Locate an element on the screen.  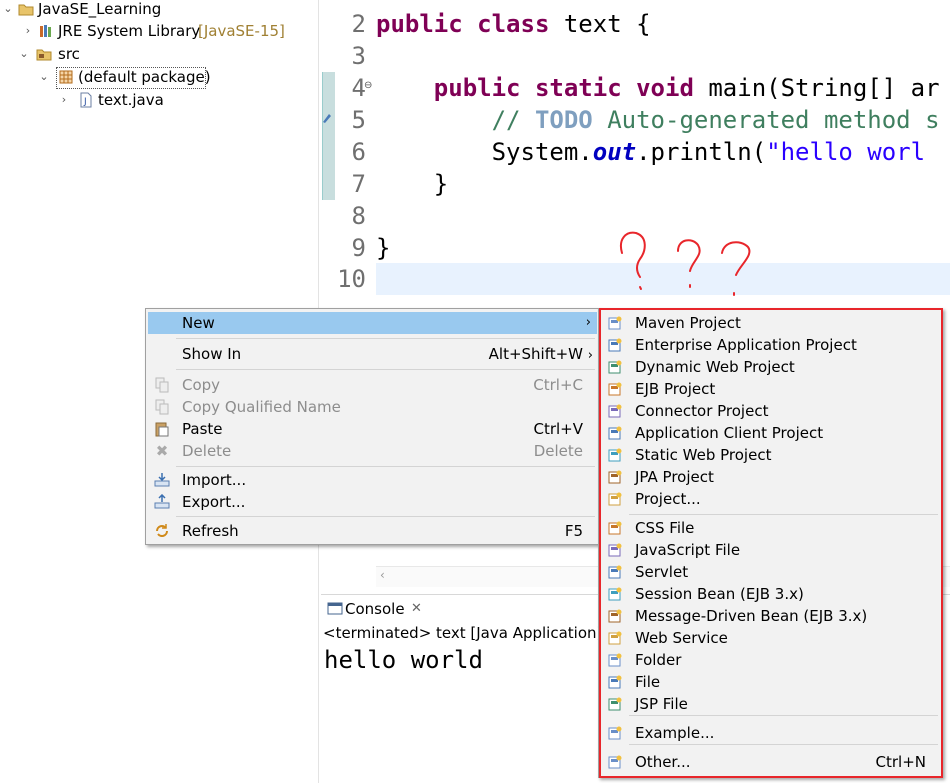
menu-item-new: New › is located at coordinates (372, 323).